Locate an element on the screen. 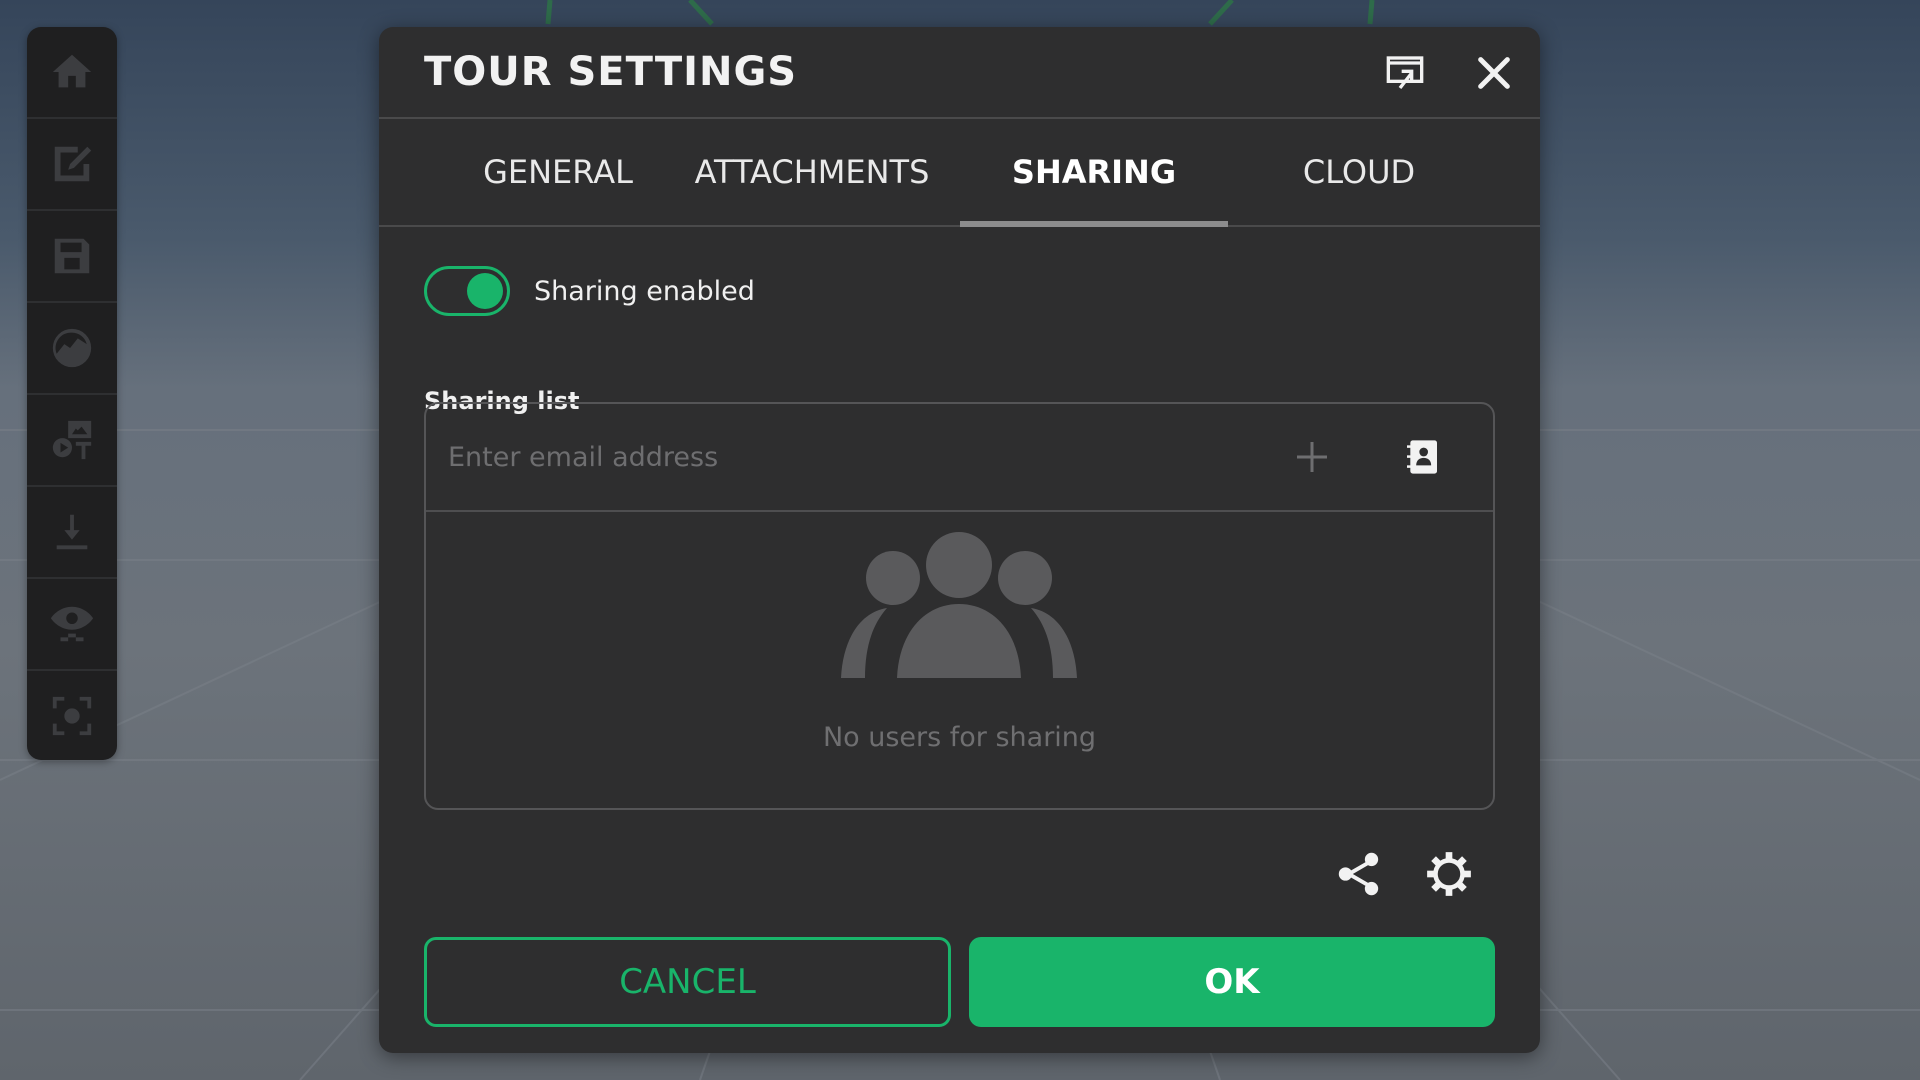 Image resolution: width=1920 pixels, height=1080 pixels. empty-state-text: No users for sharing is located at coordinates (959, 737).